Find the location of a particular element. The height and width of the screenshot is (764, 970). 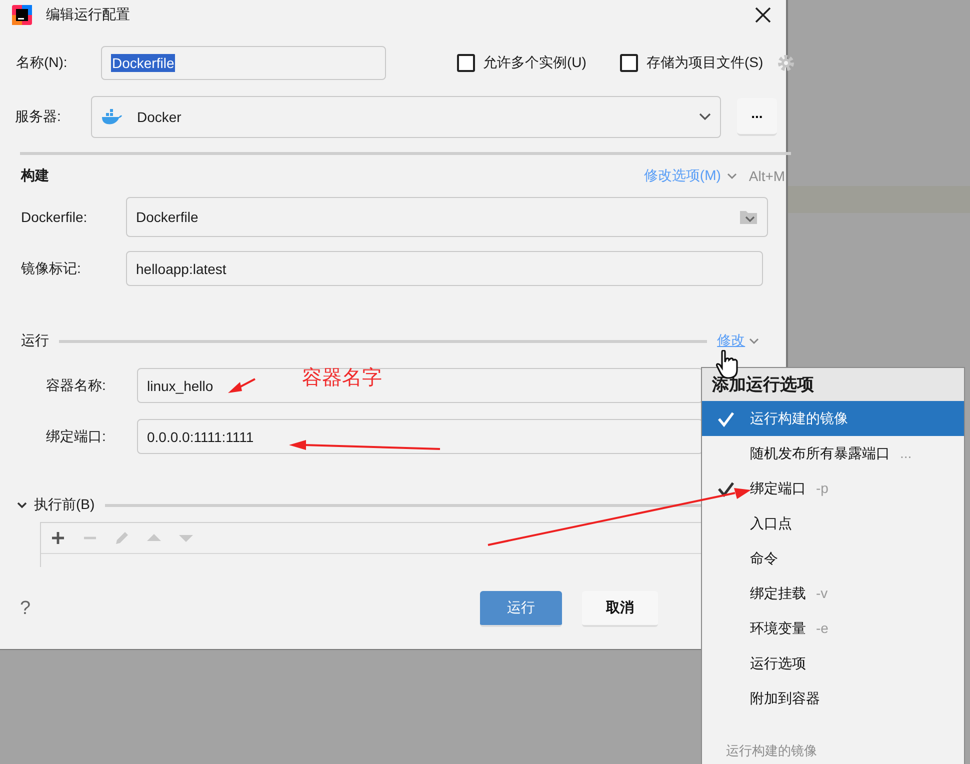

text-field: 0.0.0.0:1111:1111 is located at coordinates (420, 436).